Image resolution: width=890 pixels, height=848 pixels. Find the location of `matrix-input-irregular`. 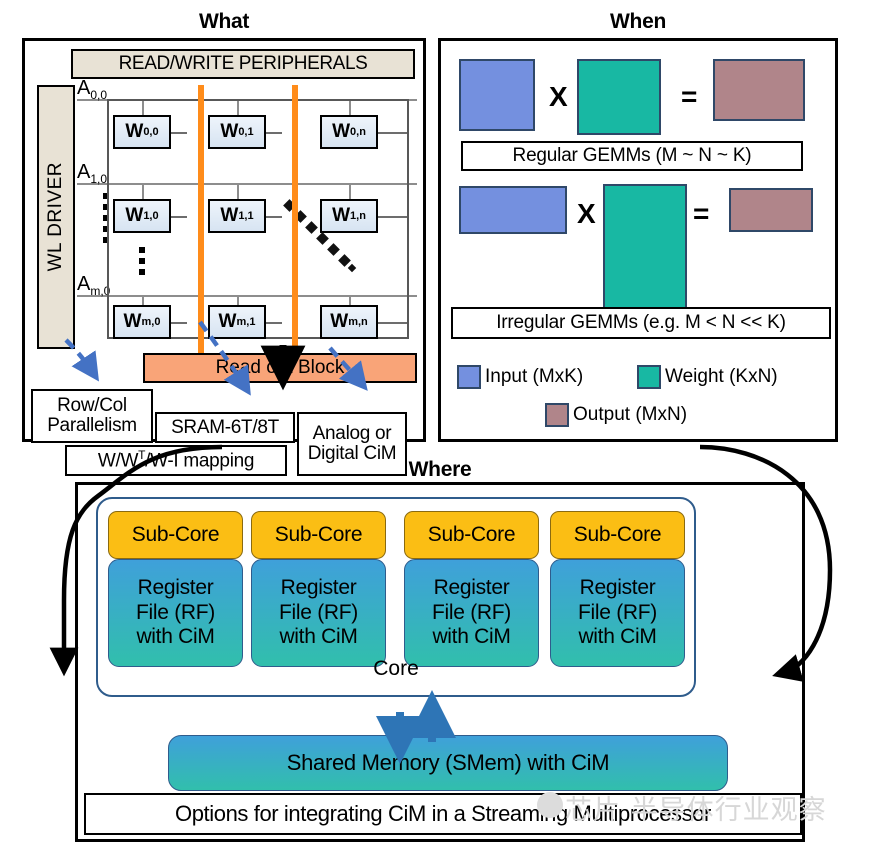

matrix-input-irregular is located at coordinates (513, 210).